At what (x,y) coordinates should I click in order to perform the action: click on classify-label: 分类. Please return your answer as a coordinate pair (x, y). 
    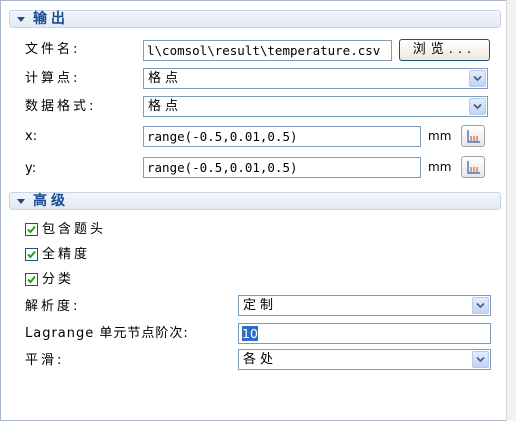
    Looking at the image, I should click on (58, 280).